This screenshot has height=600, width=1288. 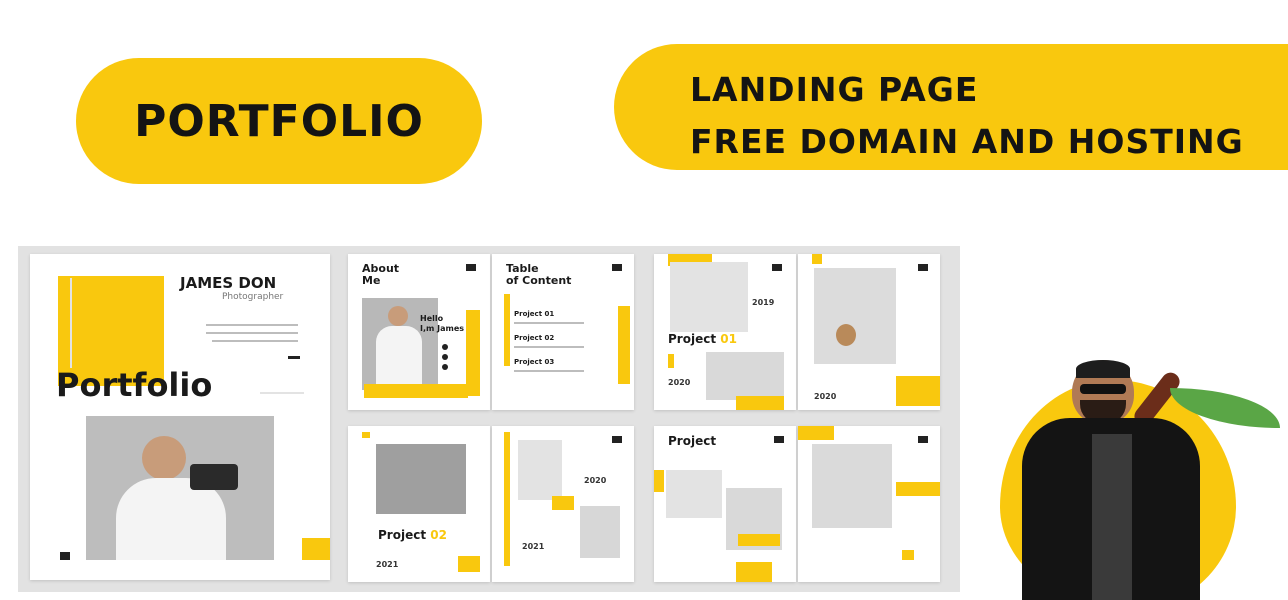 I want to click on about-page: About Me Hello I,m James, so click(x=419, y=332).